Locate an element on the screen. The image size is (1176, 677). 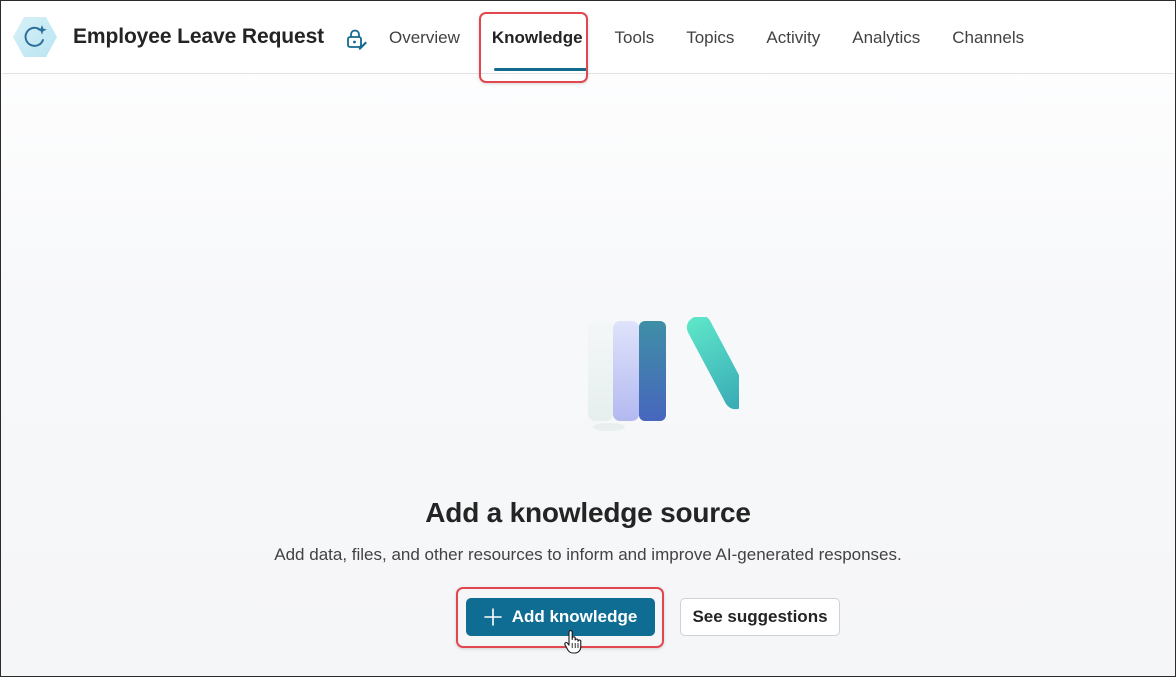
tab-analytics: Analytics is located at coordinates (886, 38).